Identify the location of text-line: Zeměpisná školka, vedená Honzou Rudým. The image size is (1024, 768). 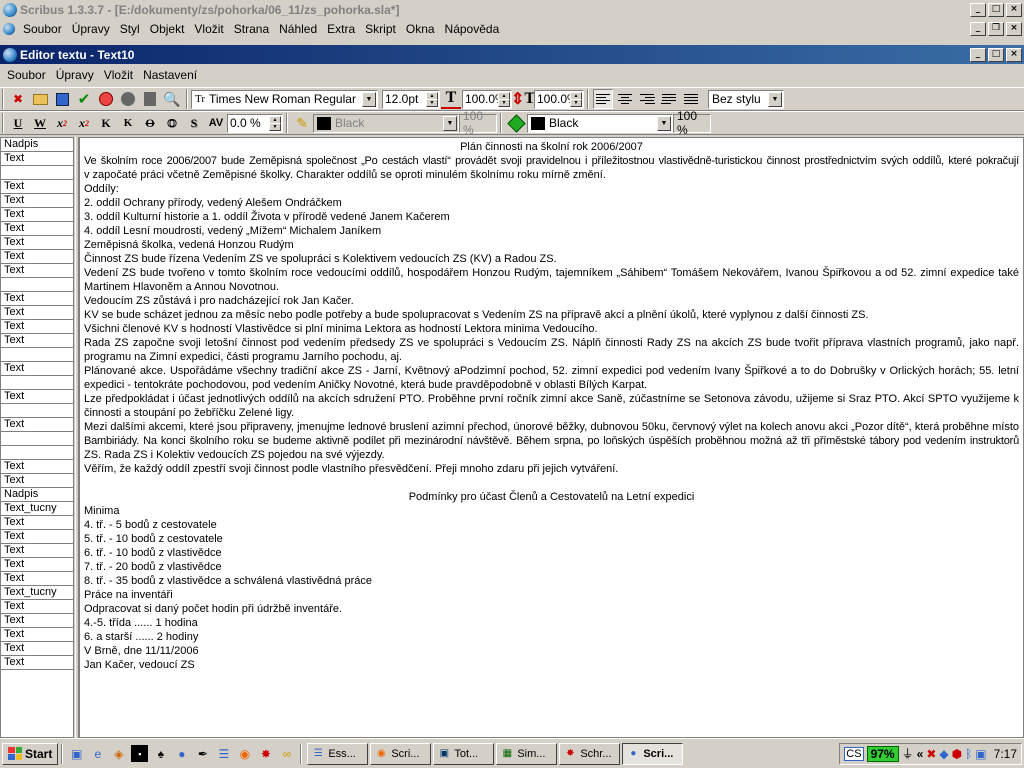
(551, 245).